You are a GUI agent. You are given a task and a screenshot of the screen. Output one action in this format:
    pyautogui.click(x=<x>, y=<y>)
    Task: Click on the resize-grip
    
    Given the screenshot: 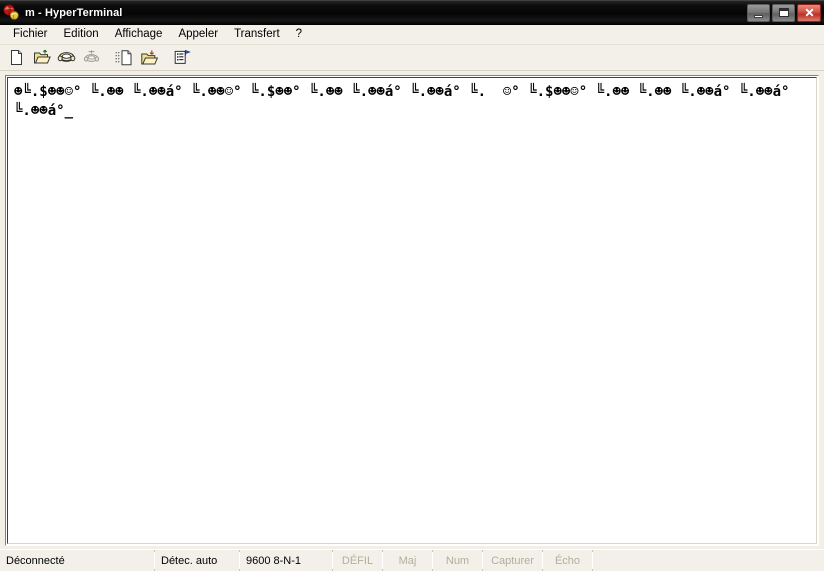 What is the action you would take?
    pyautogui.click(x=817, y=560)
    